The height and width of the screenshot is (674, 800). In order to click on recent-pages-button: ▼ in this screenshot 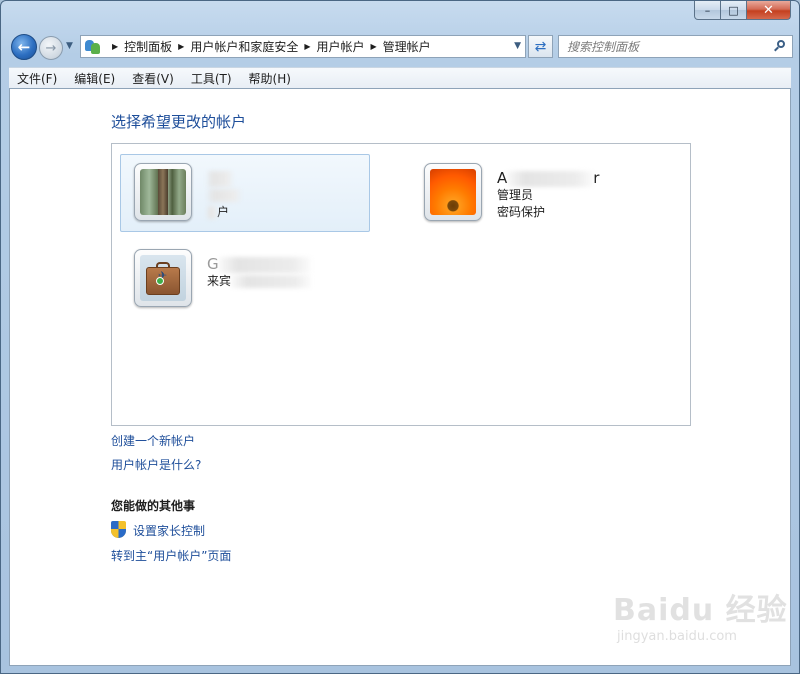, I will do `click(69, 46)`.